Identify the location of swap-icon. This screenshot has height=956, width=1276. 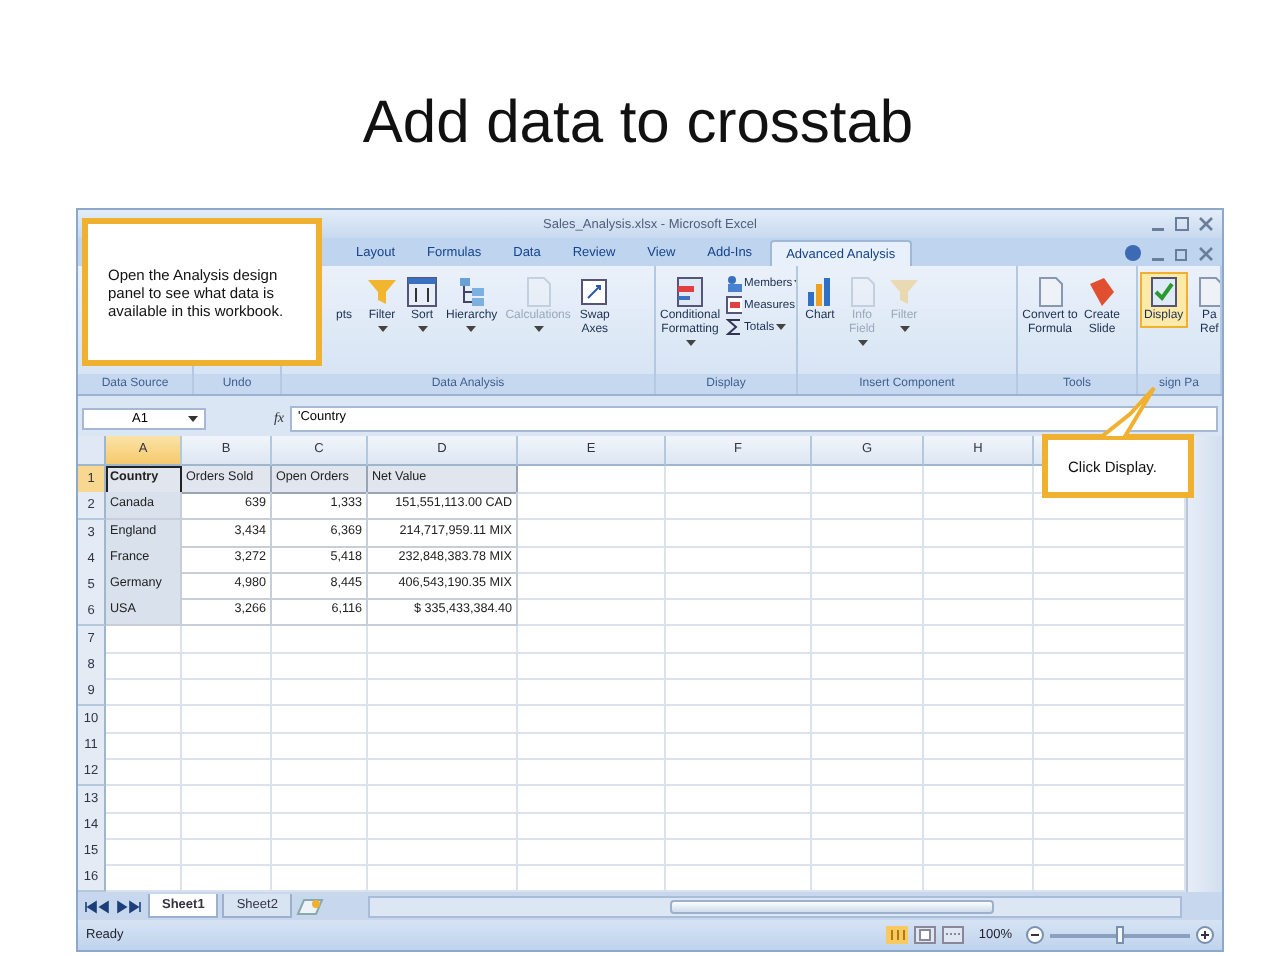
(594, 292).